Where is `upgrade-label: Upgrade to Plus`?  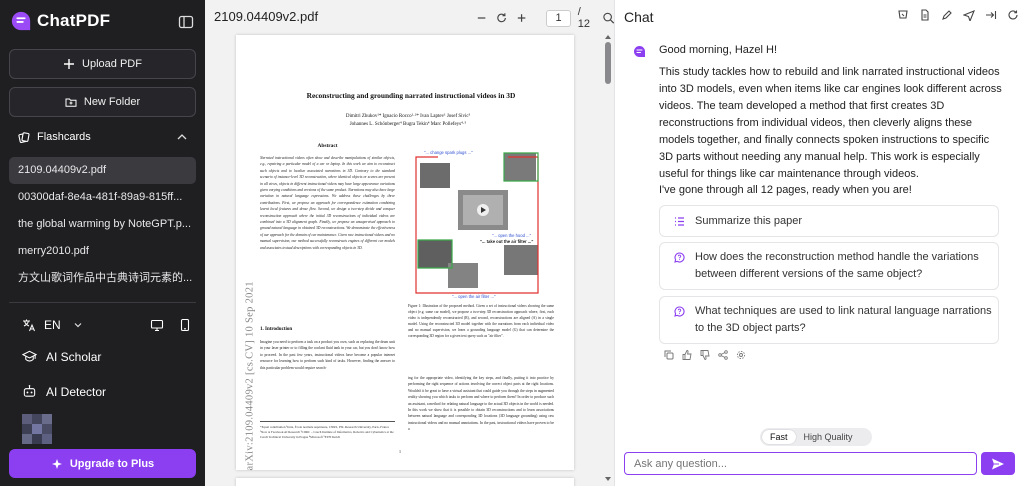 upgrade-label: Upgrade to Plus is located at coordinates (112, 463).